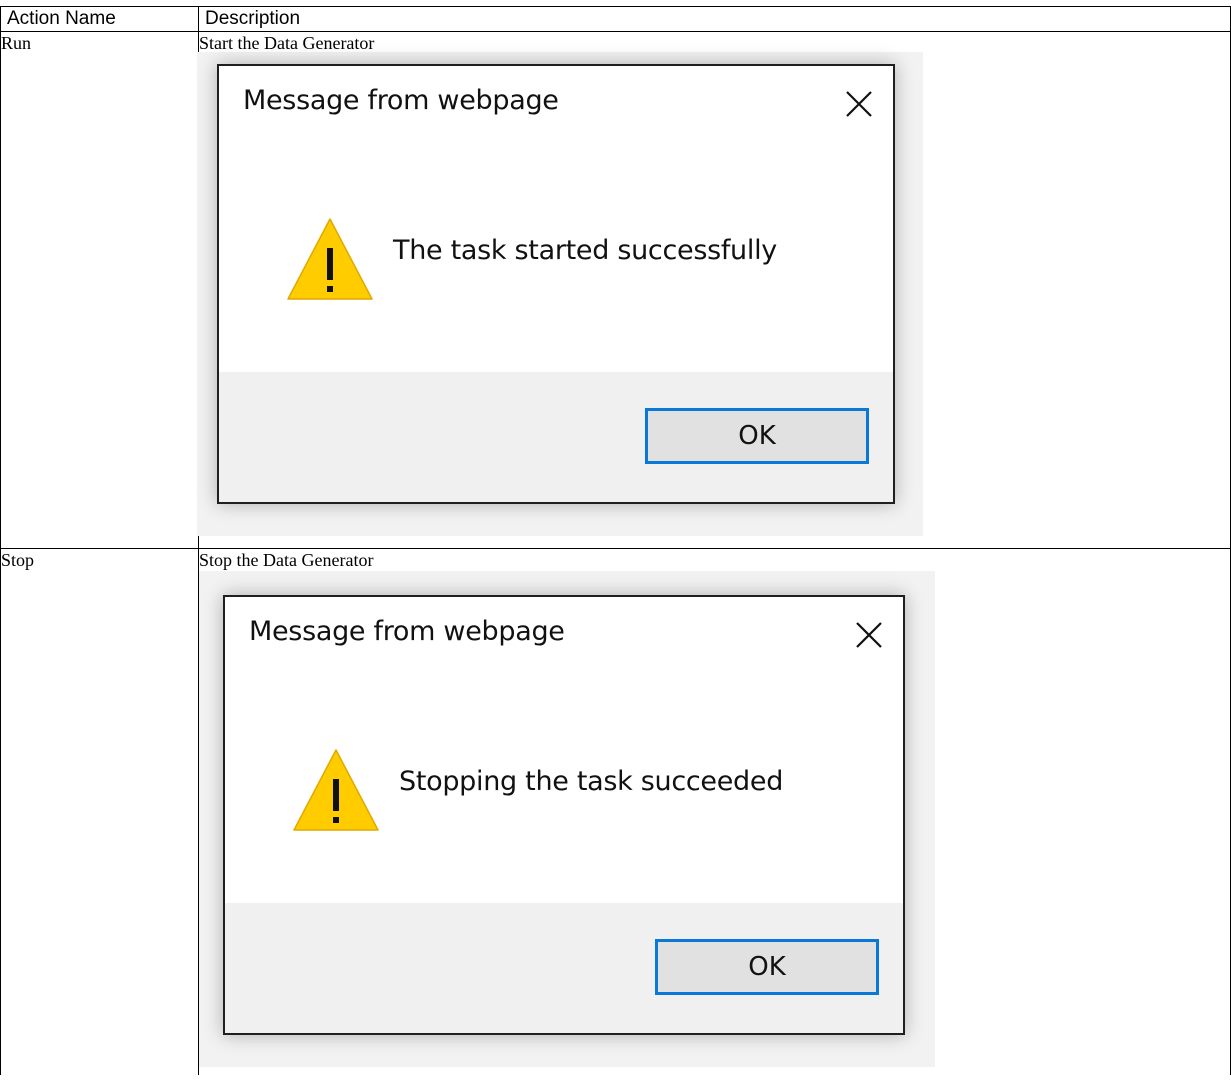  Describe the element at coordinates (99, 19) in the screenshot. I see `header-action-name: Action Name` at that location.